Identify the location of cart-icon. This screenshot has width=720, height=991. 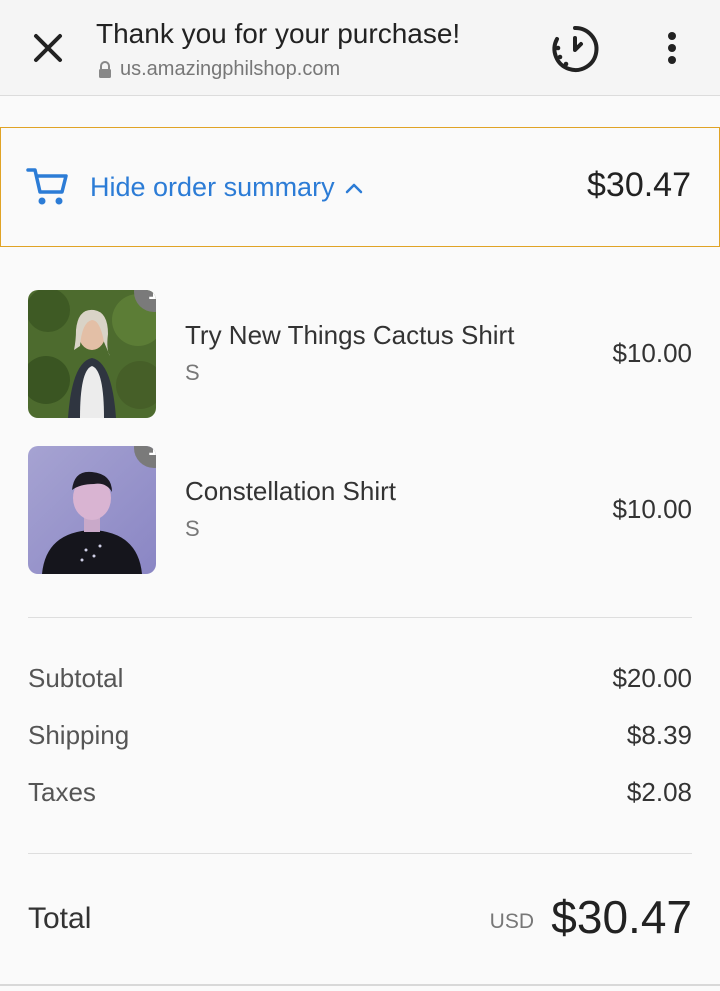
(48, 187).